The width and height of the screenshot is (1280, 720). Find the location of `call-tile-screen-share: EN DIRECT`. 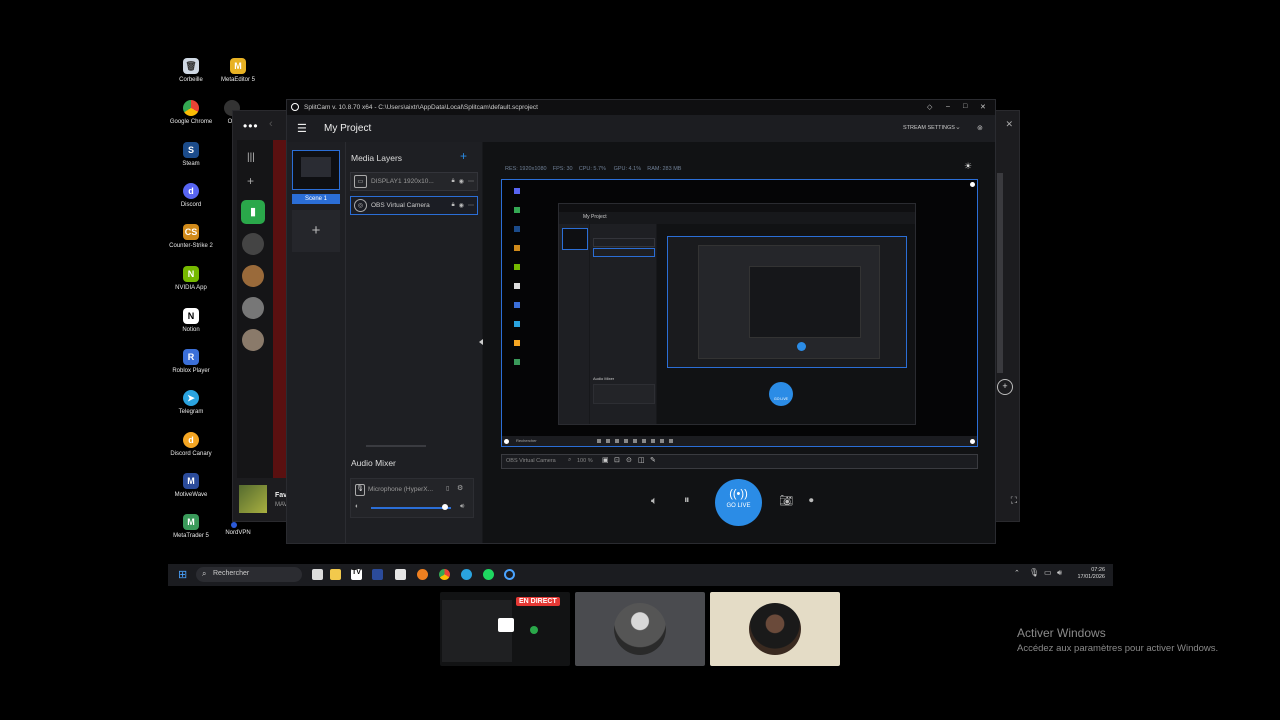

call-tile-screen-share: EN DIRECT is located at coordinates (505, 629).